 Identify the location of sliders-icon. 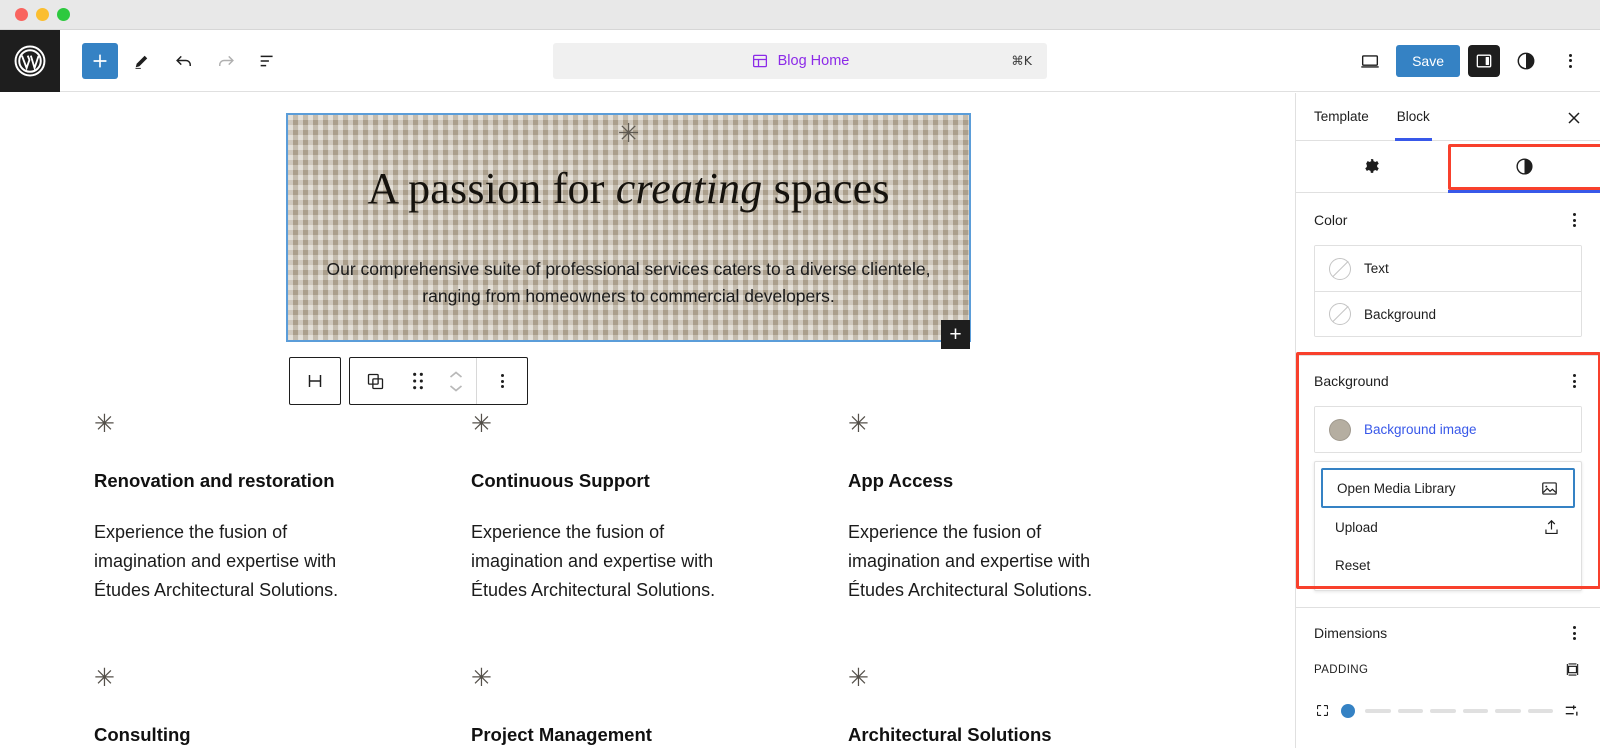
(1572, 710).